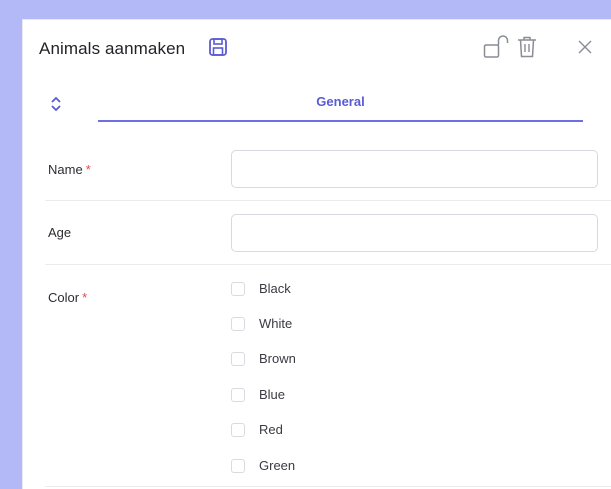 This screenshot has width=611, height=489. What do you see at coordinates (277, 358) in the screenshot?
I see `checkbox-label: Brown` at bounding box center [277, 358].